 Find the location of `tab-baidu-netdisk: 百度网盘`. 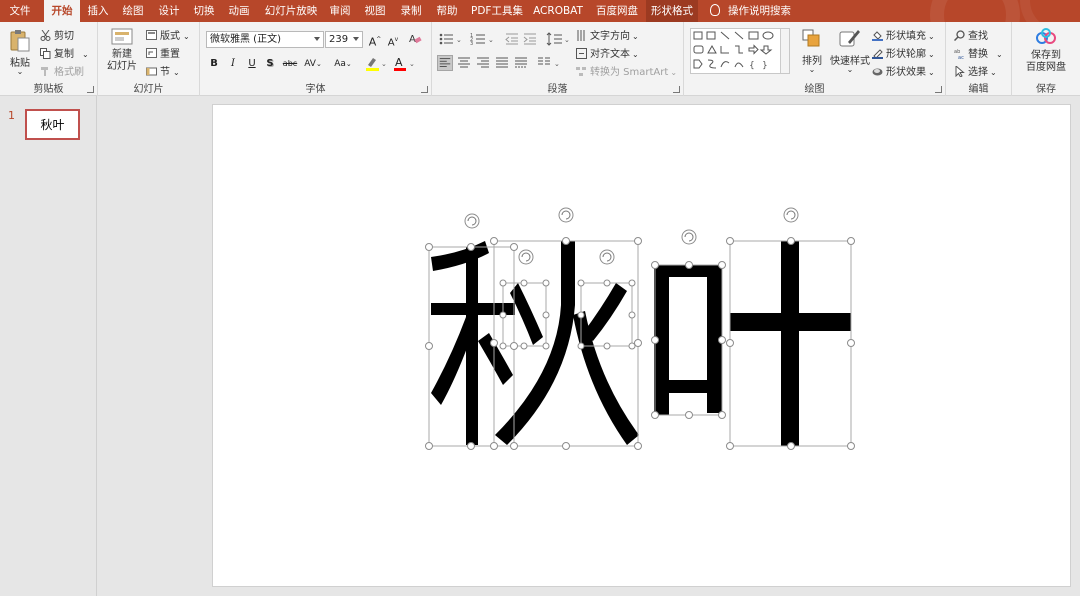

tab-baidu-netdisk: 百度网盘 is located at coordinates (617, 11).